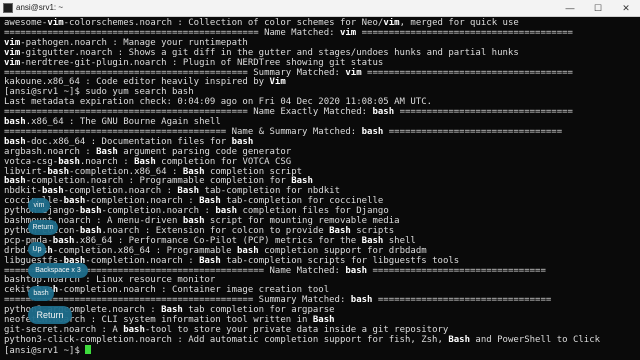 This screenshot has width=640, height=360. What do you see at coordinates (302, 221) in the screenshot?
I see `line-text: script for mounting removable media` at bounding box center [302, 221].